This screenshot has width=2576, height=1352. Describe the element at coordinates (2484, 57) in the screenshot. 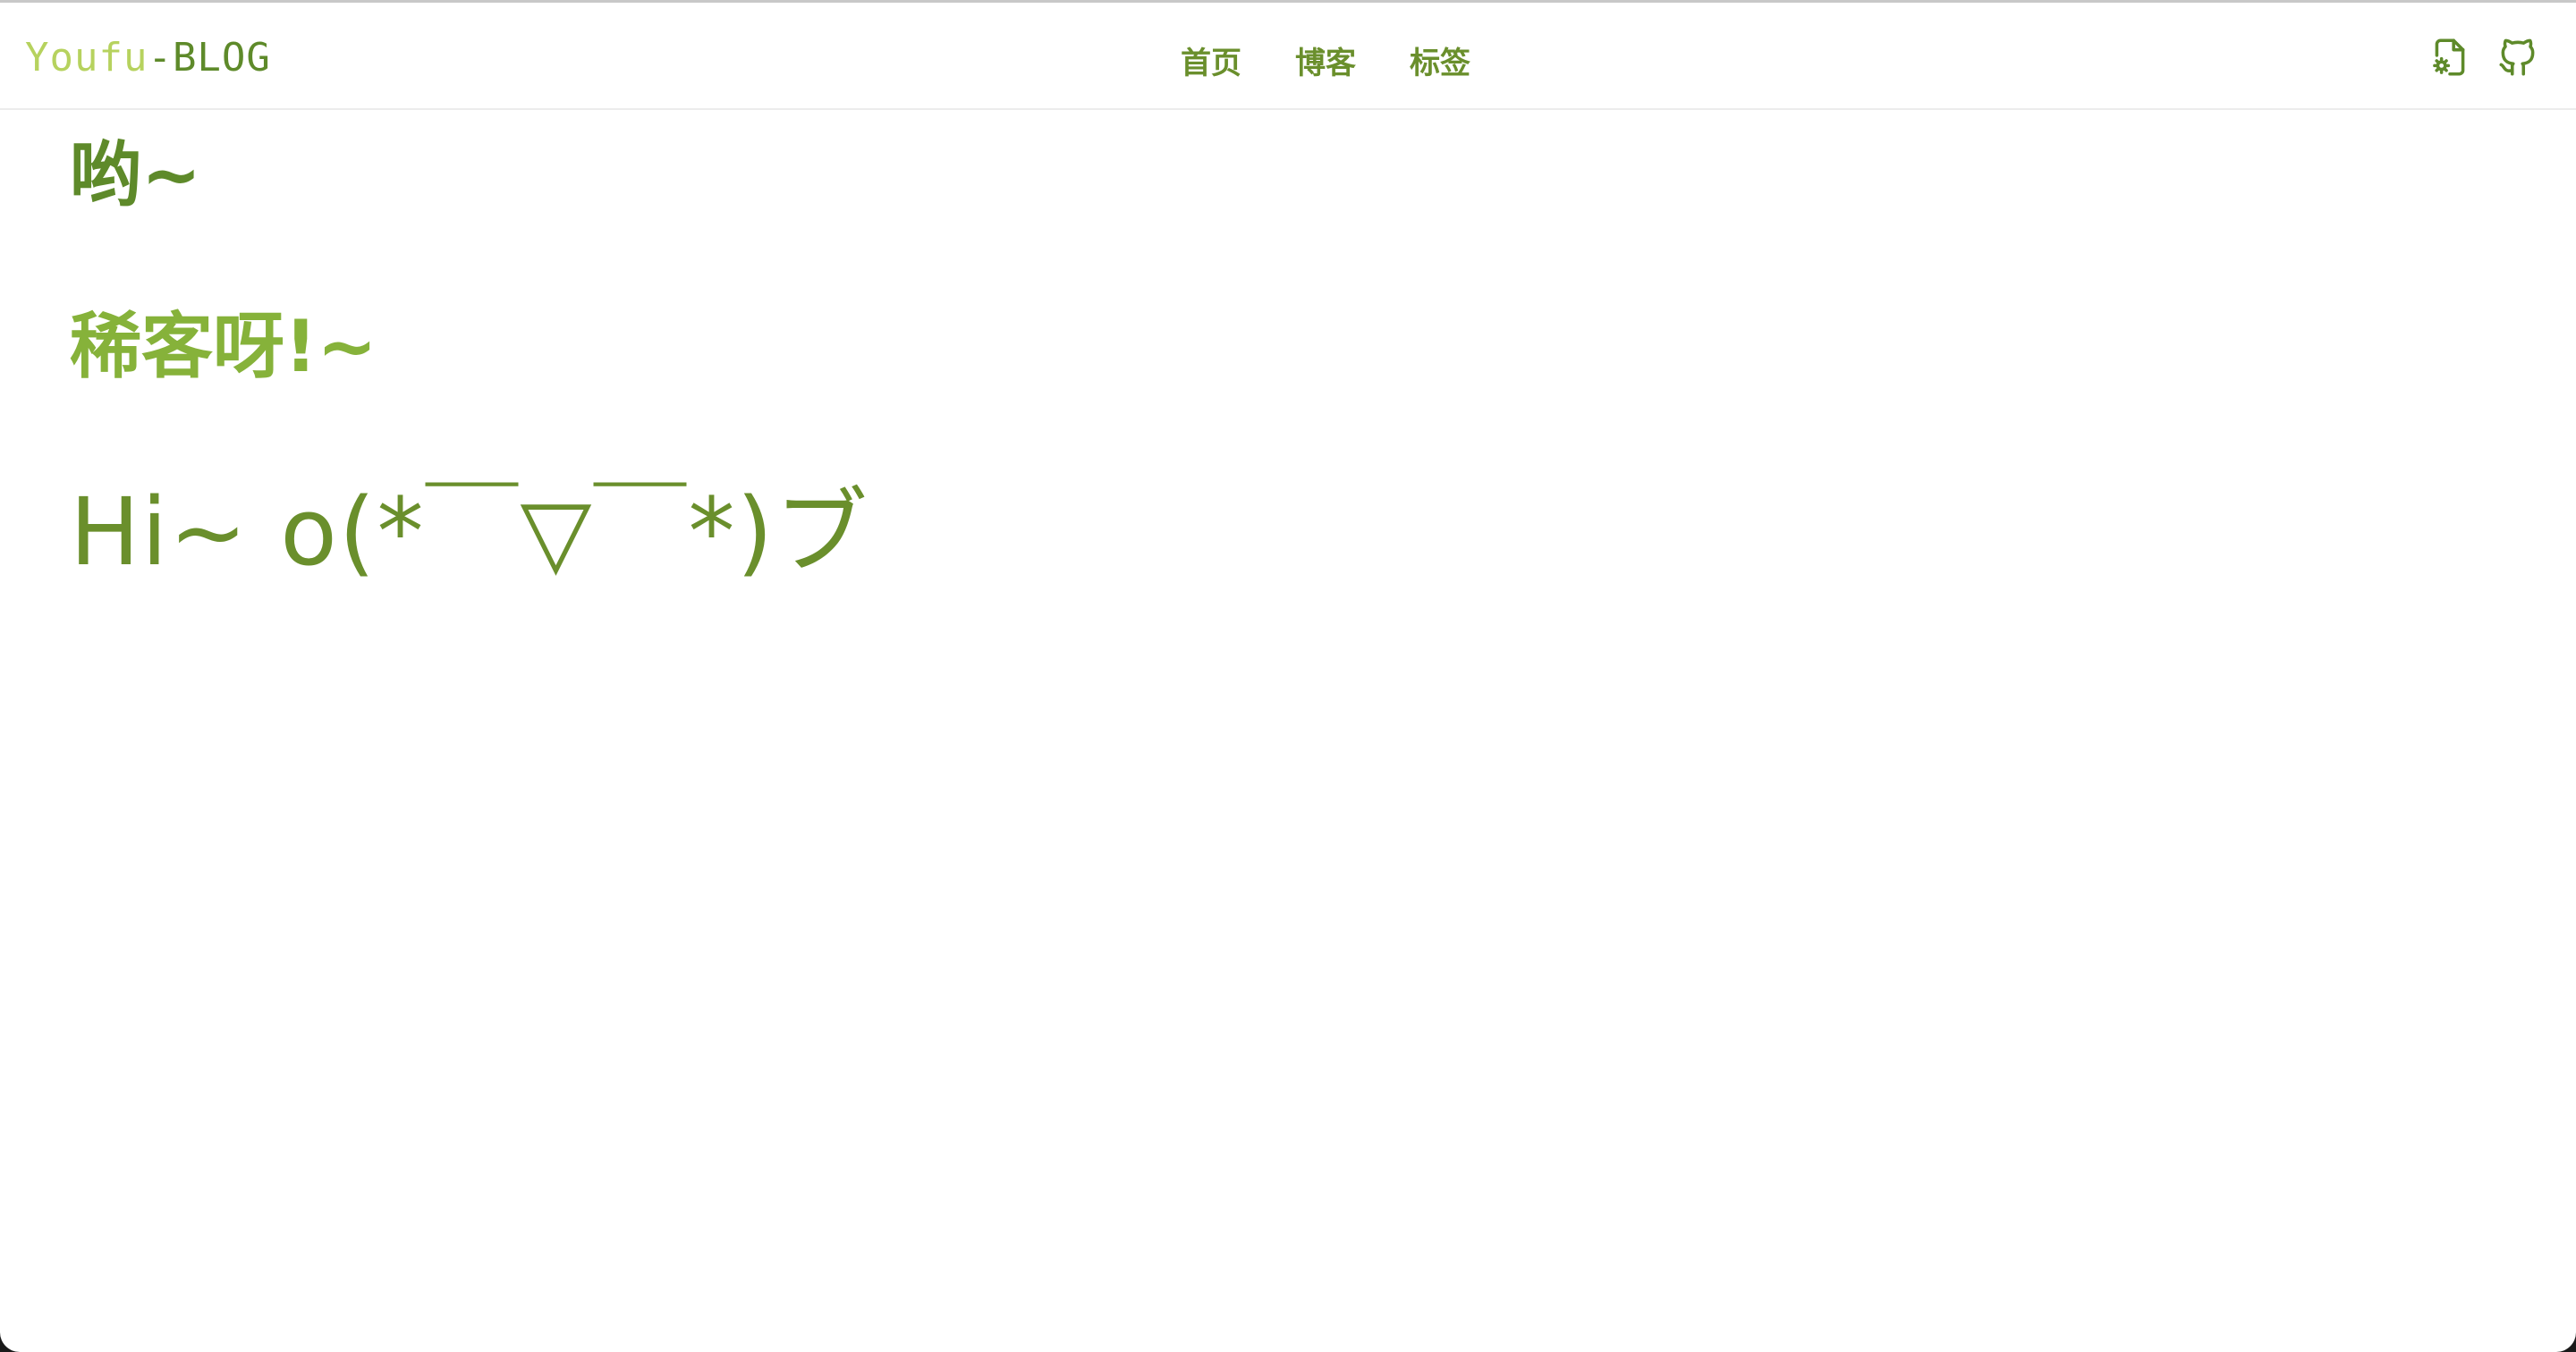

I see `navbar-icons` at that location.